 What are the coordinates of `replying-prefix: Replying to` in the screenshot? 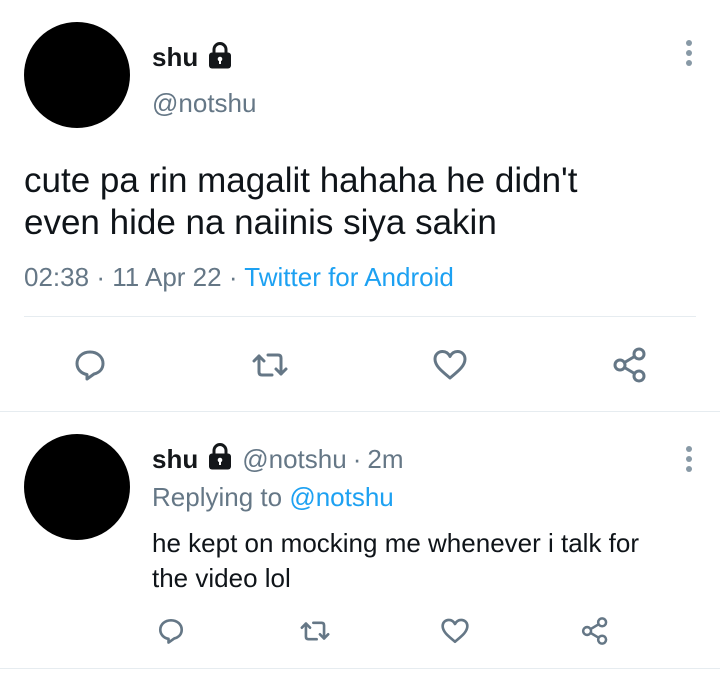 It's located at (217, 497).